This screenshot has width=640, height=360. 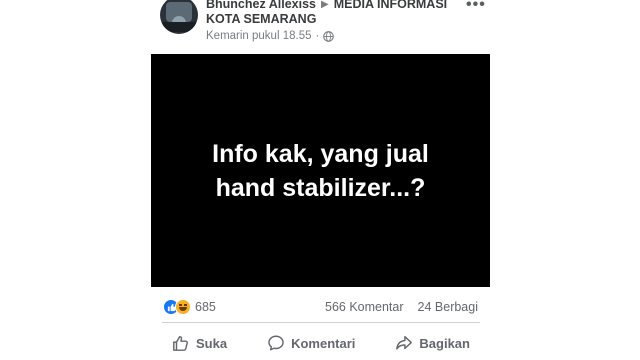 What do you see at coordinates (448, 307) in the screenshot?
I see `share-count: 24 Berbagi` at bounding box center [448, 307].